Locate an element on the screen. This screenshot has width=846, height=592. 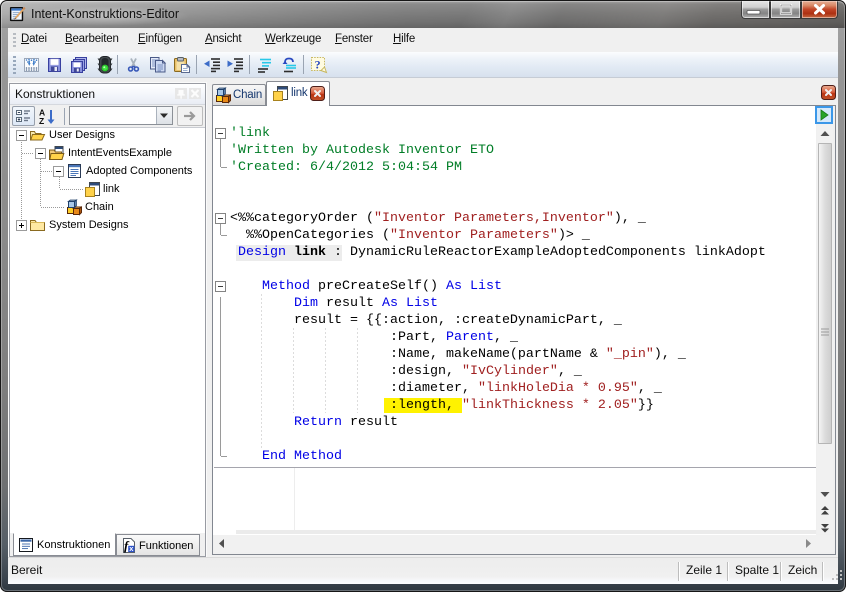
svg-text: Z is located at coordinates (41, 121).